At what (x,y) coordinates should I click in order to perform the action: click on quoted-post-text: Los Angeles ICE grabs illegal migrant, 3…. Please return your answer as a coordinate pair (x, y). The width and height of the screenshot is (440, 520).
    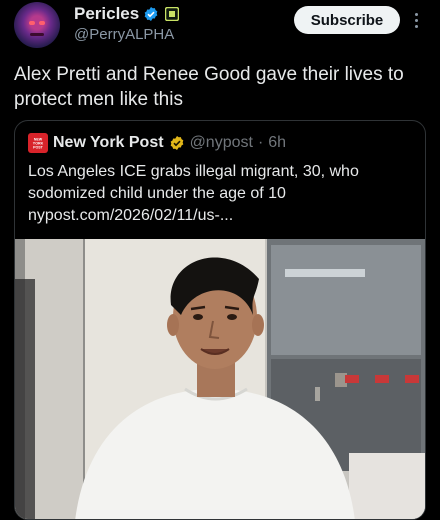
    Looking at the image, I should click on (221, 194).